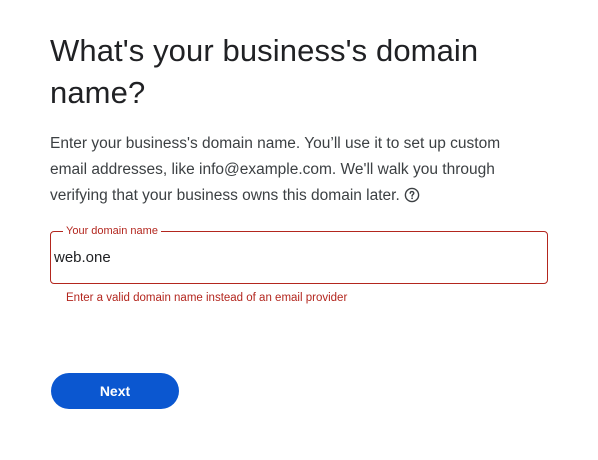 Image resolution: width=598 pixels, height=460 pixels. Describe the element at coordinates (264, 71) in the screenshot. I see `page-title: What's your business's domain name?` at that location.